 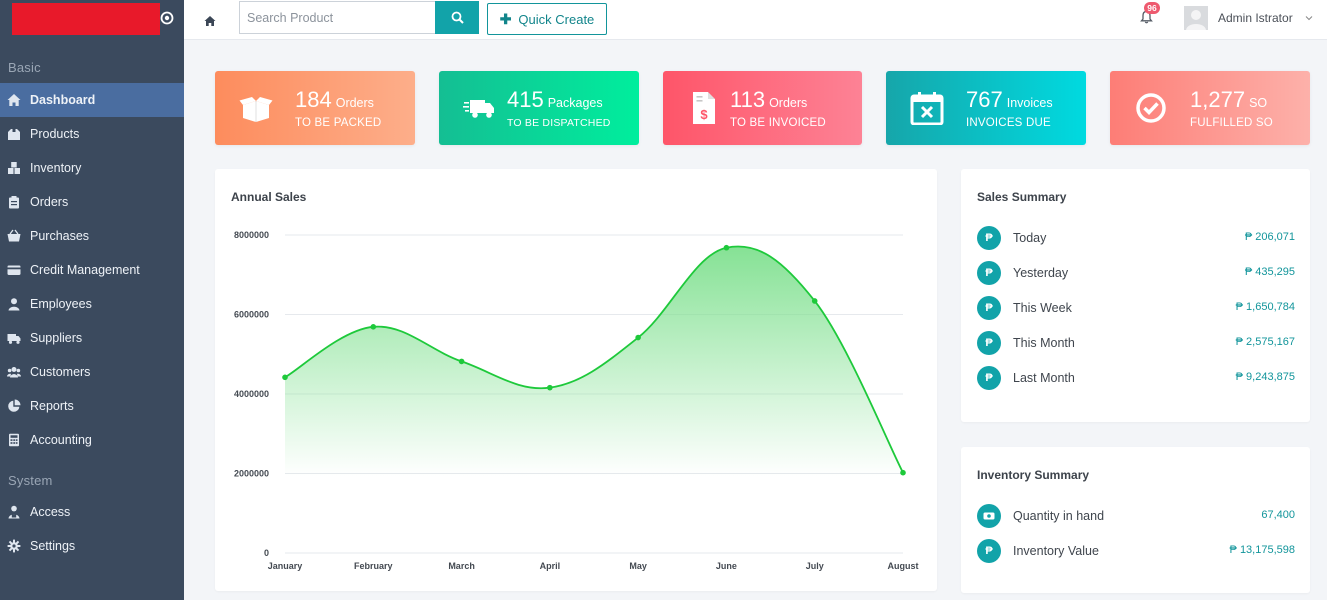 What do you see at coordinates (1136, 518) in the screenshot?
I see `inventory-summary-row: Quantity in hand 67,400` at bounding box center [1136, 518].